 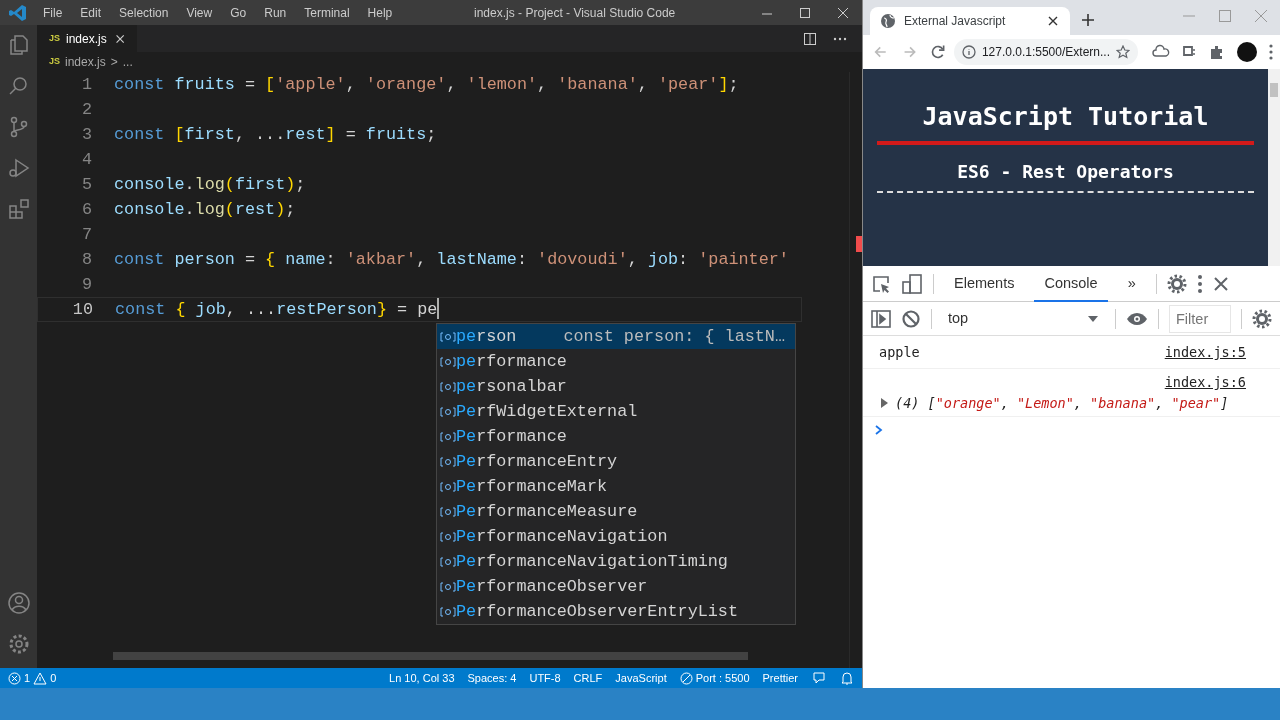 What do you see at coordinates (430, 656) in the screenshot?
I see `scrollbar-thumb` at bounding box center [430, 656].